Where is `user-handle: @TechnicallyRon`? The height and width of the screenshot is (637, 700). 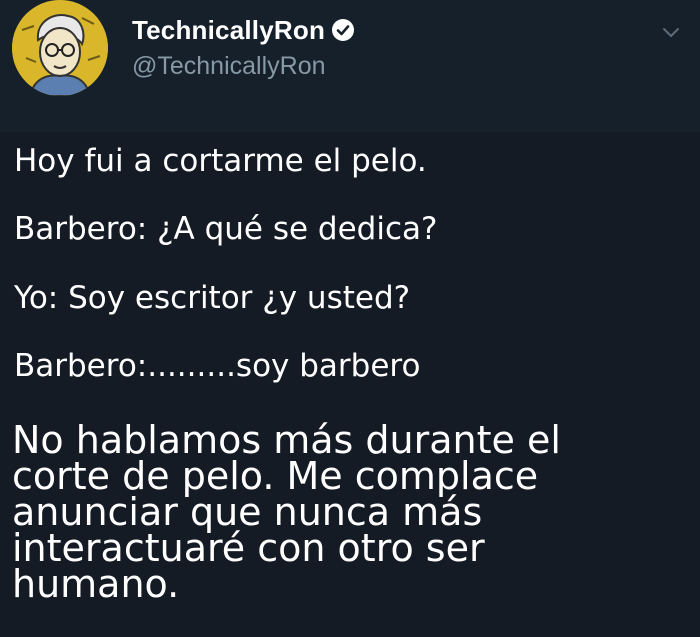 user-handle: @TechnicallyRon is located at coordinates (229, 66).